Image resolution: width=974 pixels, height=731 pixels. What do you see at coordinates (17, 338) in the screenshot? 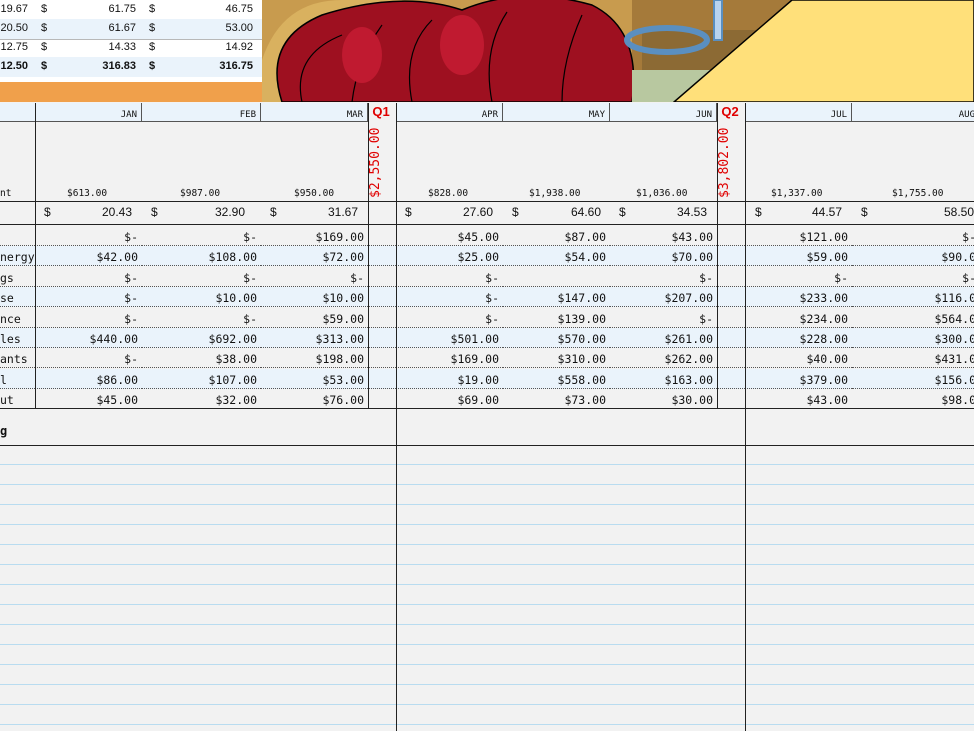
I see `category-label: les` at bounding box center [17, 338].